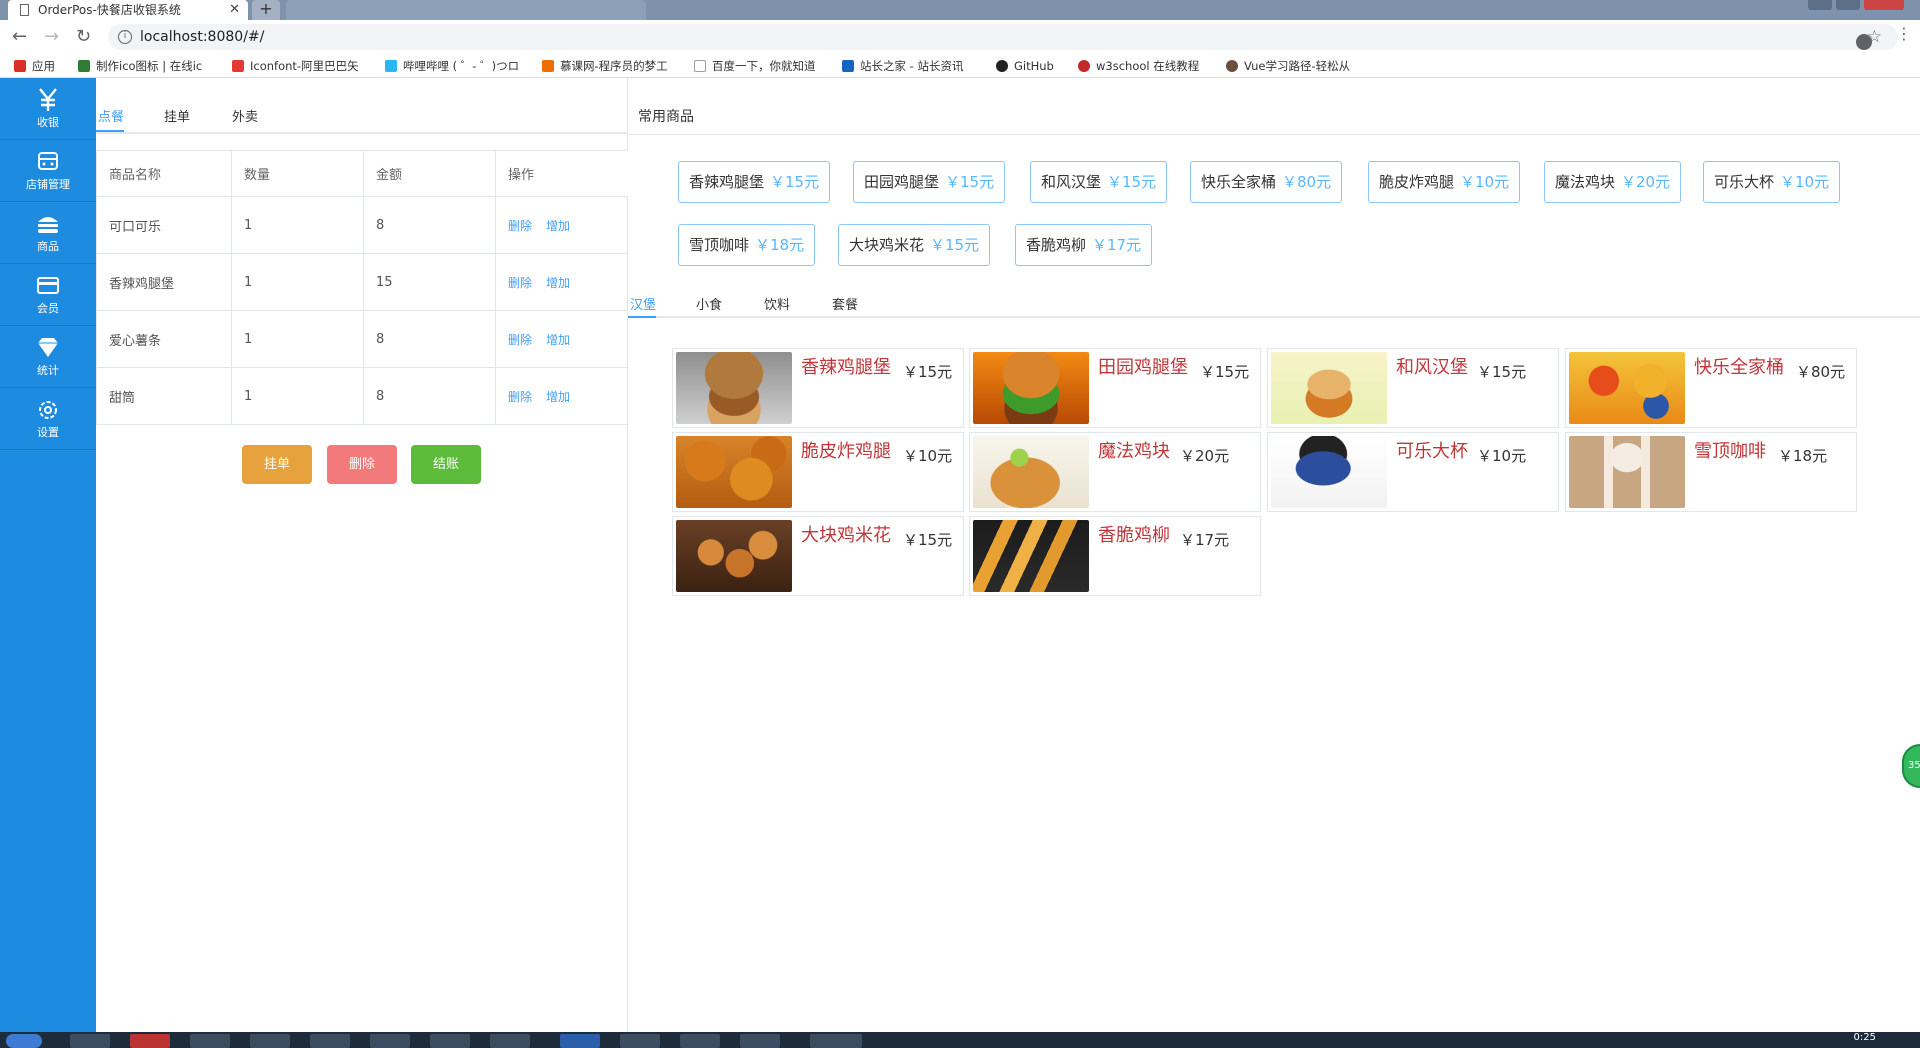  Describe the element at coordinates (605, 66) in the screenshot. I see `bookmark-item: 慕课网-程序员的梦工` at that location.